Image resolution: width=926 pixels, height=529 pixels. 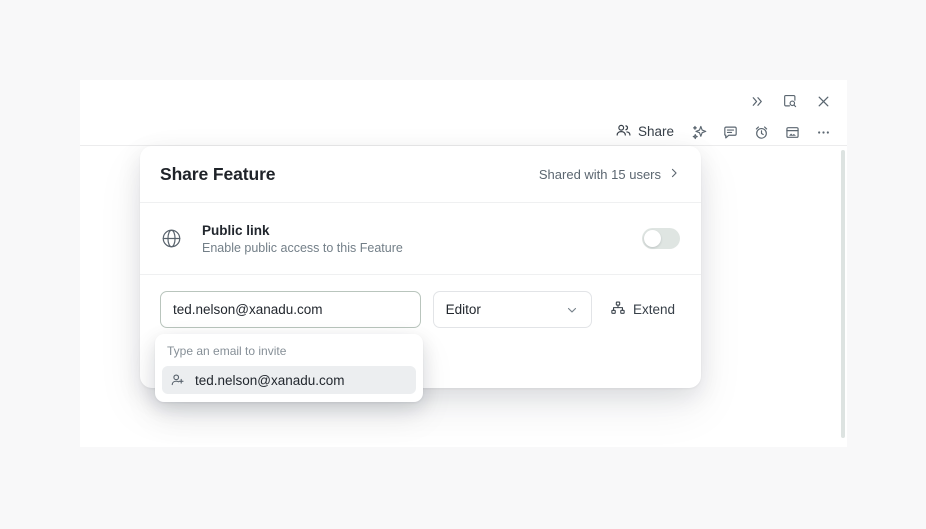 I want to click on alarm-clock-icon, so click(x=761, y=132).